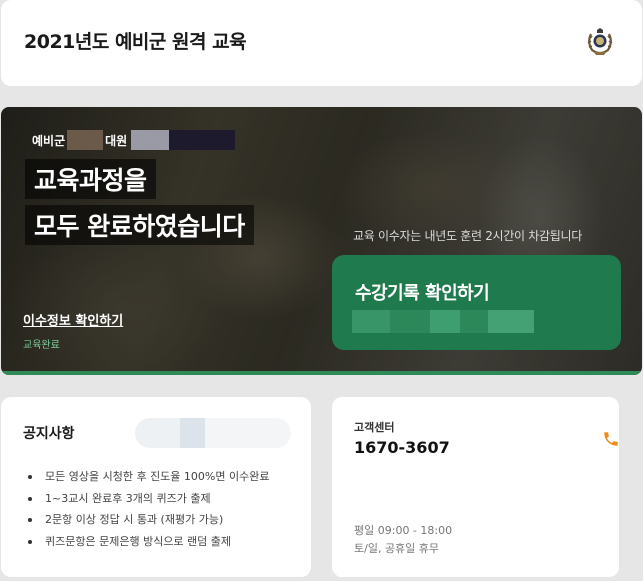 The width and height of the screenshot is (643, 581). Describe the element at coordinates (73, 319) in the screenshot. I see `completion-info-link: 이수정보 확인하기` at that location.